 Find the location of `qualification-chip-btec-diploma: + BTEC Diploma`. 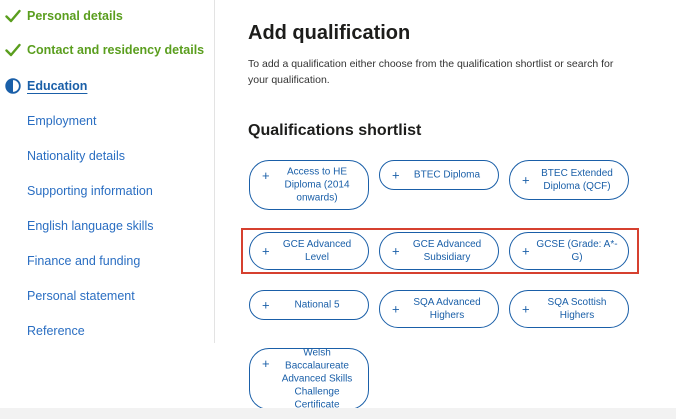

qualification-chip-btec-diploma: + BTEC Diploma is located at coordinates (439, 175).